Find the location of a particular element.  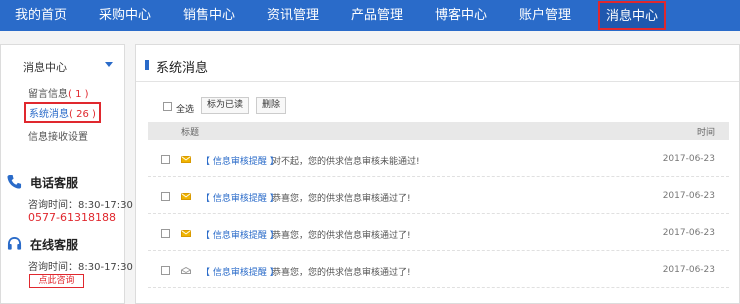

select-all-label: 全选 is located at coordinates (185, 108).